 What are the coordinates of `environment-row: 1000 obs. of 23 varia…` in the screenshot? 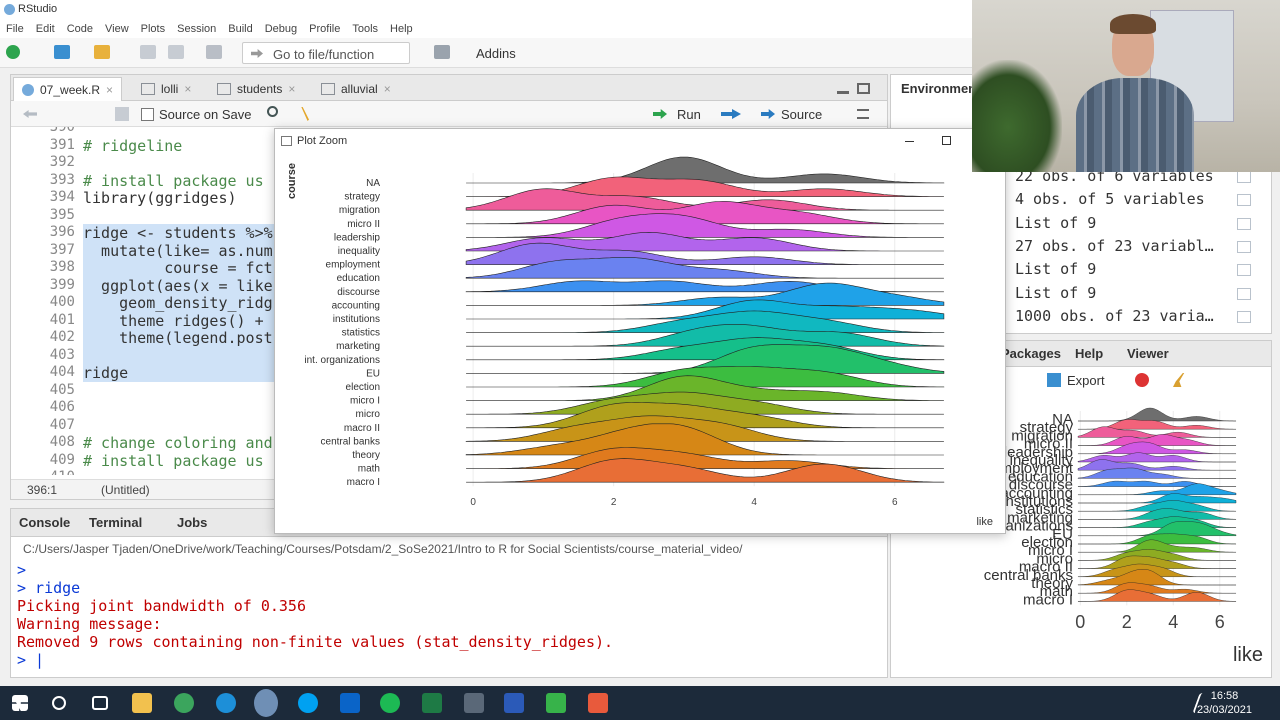 It's located at (1114, 316).